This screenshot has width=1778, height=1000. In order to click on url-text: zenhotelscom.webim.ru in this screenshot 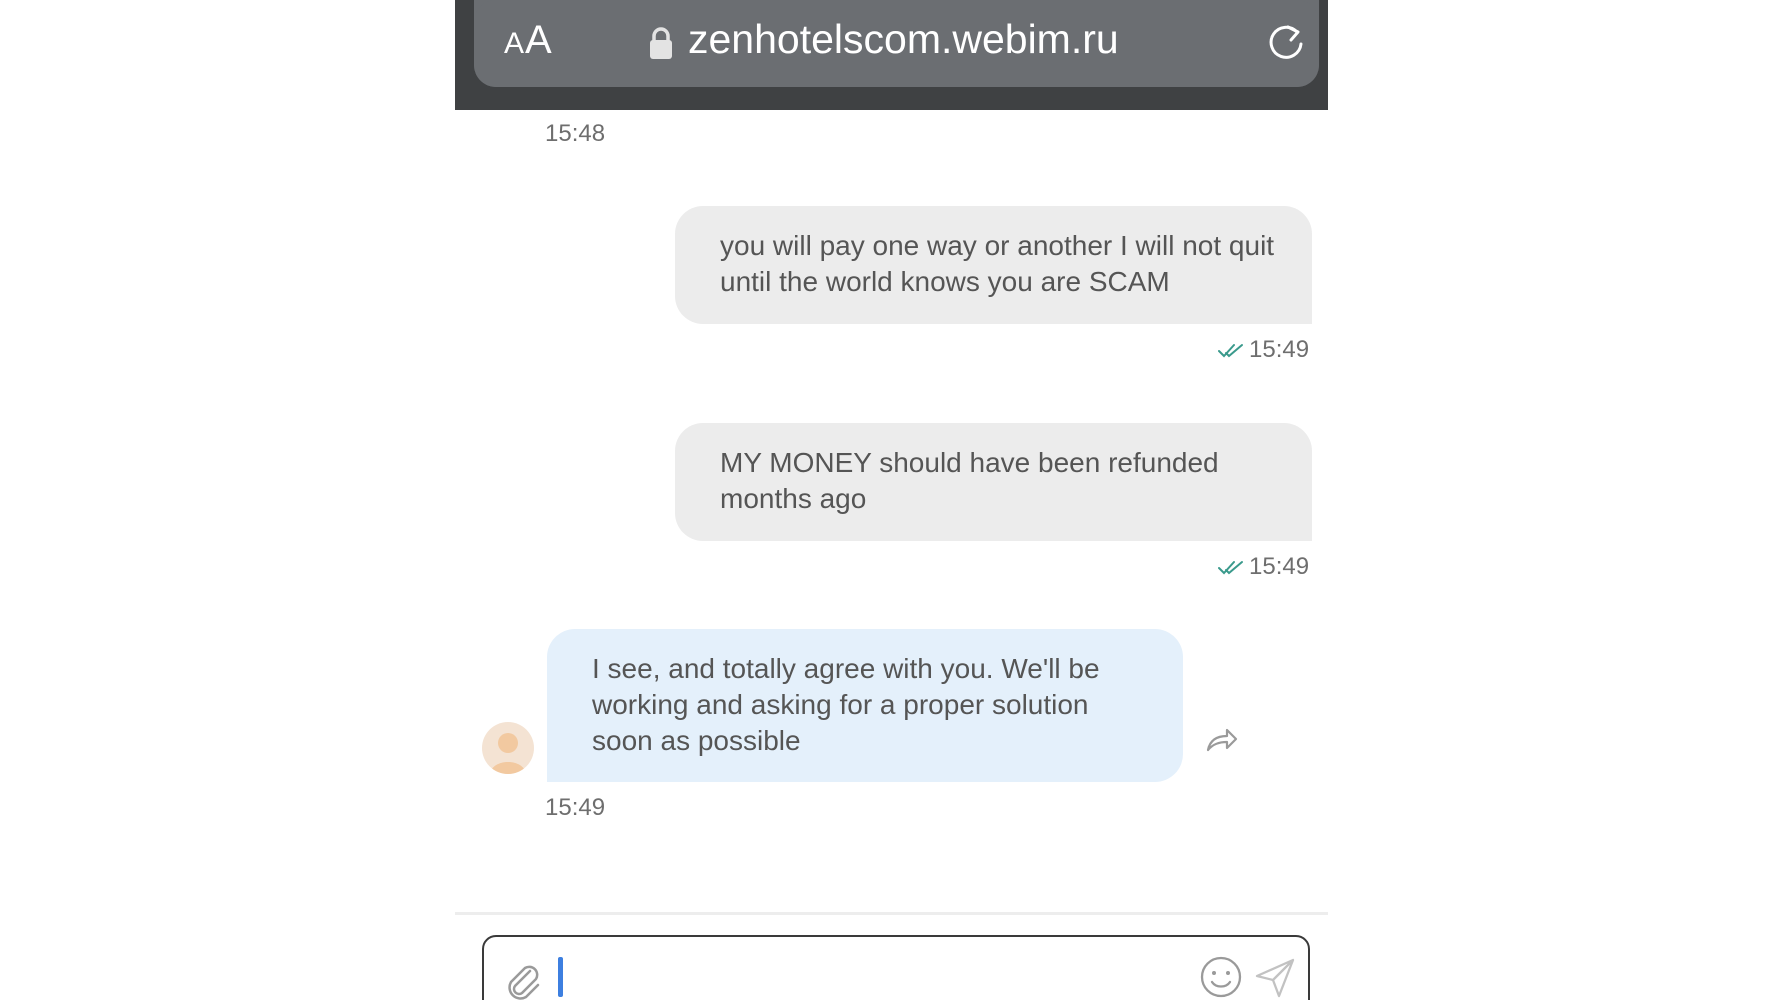, I will do `click(903, 39)`.